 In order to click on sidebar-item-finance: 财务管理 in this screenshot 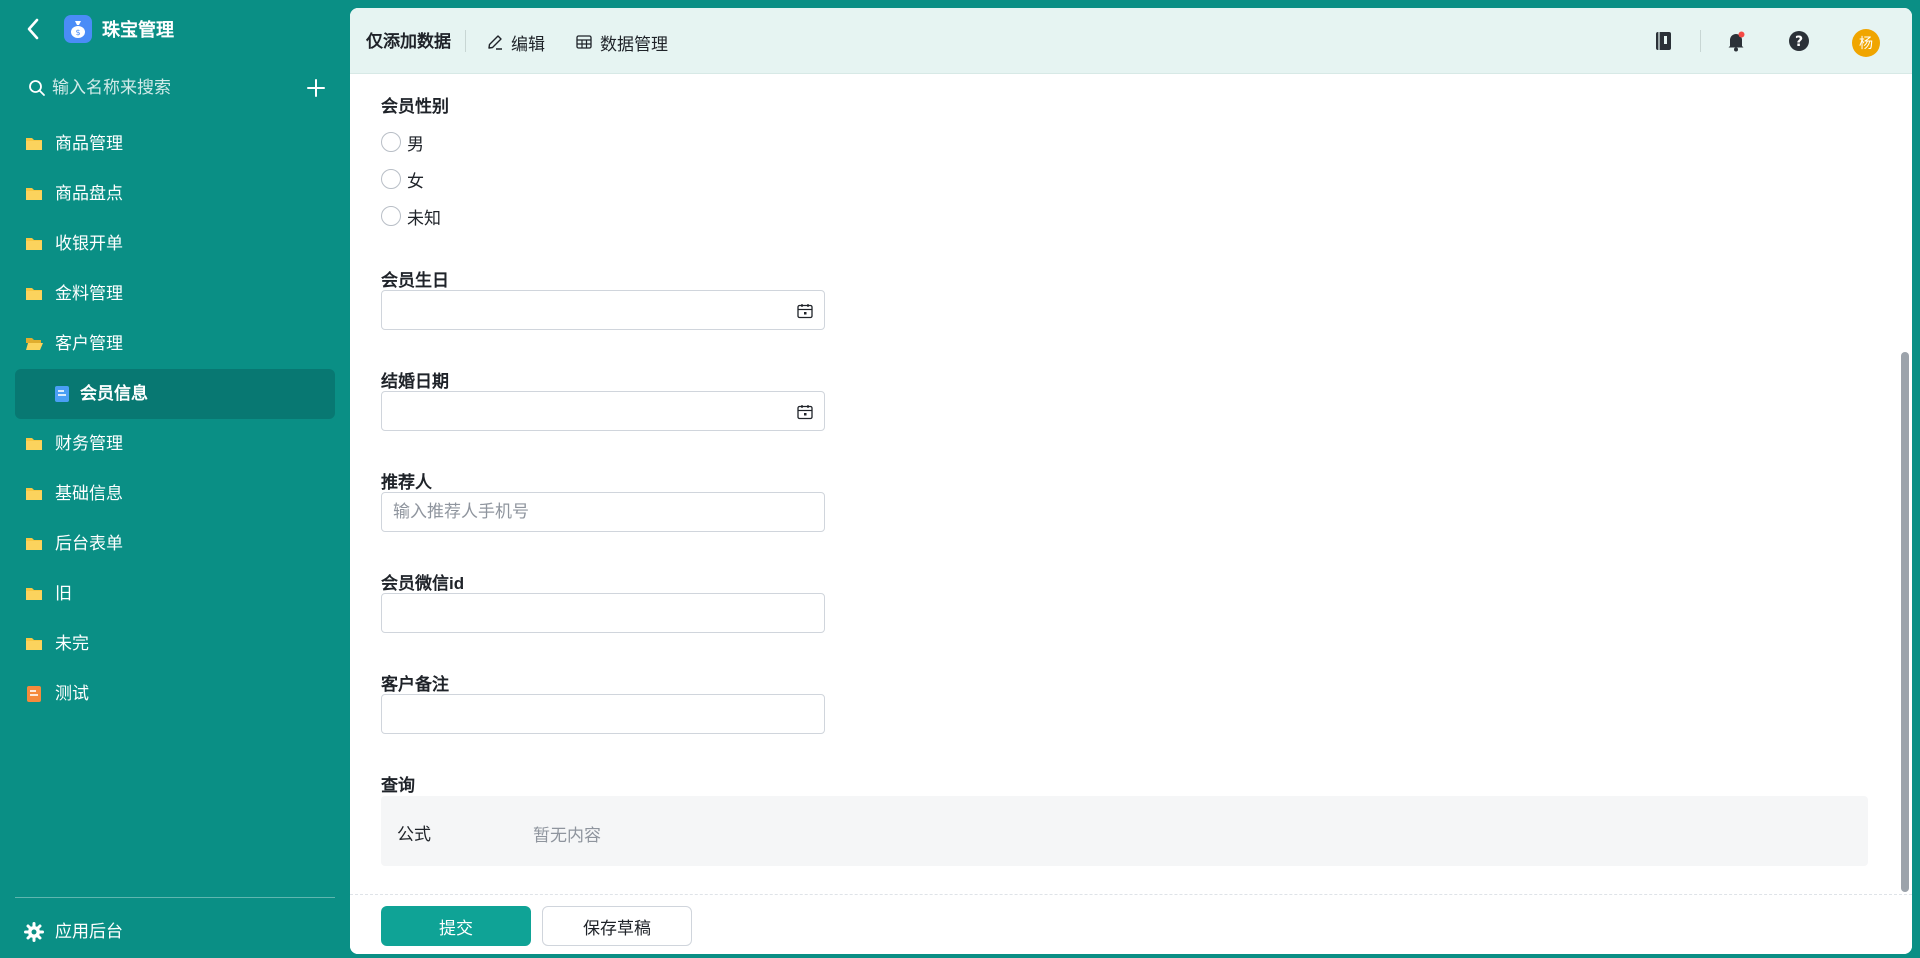, I will do `click(175, 444)`.